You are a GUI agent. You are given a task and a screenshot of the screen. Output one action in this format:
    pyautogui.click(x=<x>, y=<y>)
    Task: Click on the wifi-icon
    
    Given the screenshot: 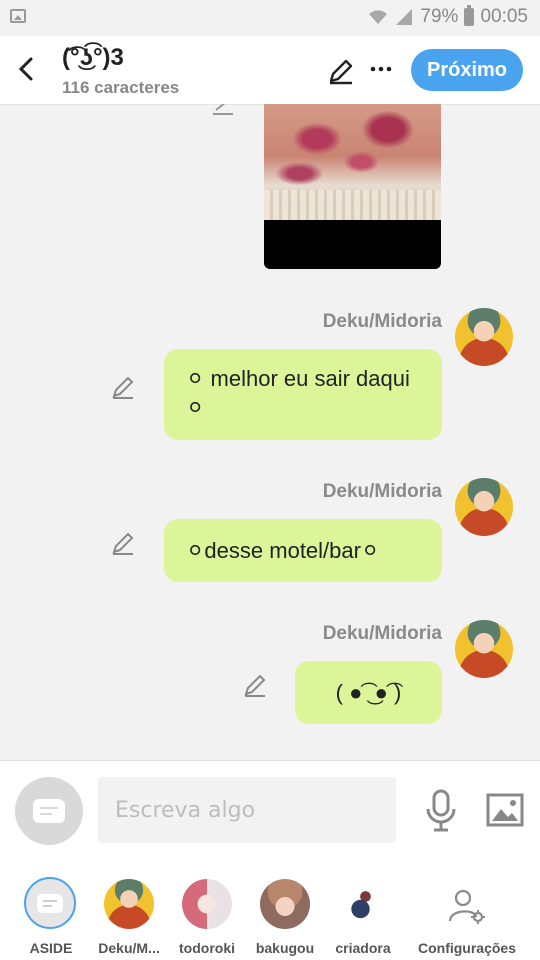 What is the action you would take?
    pyautogui.click(x=378, y=17)
    